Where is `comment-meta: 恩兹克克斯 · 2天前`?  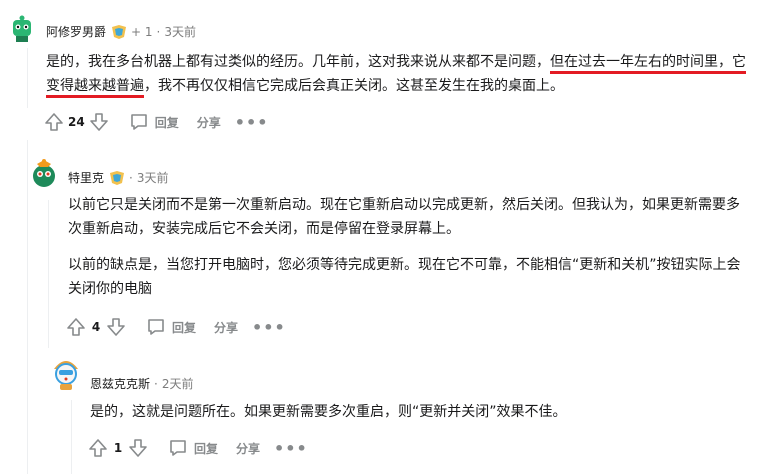
comment-meta: 恩兹克克斯 · 2天前 is located at coordinates (141, 383).